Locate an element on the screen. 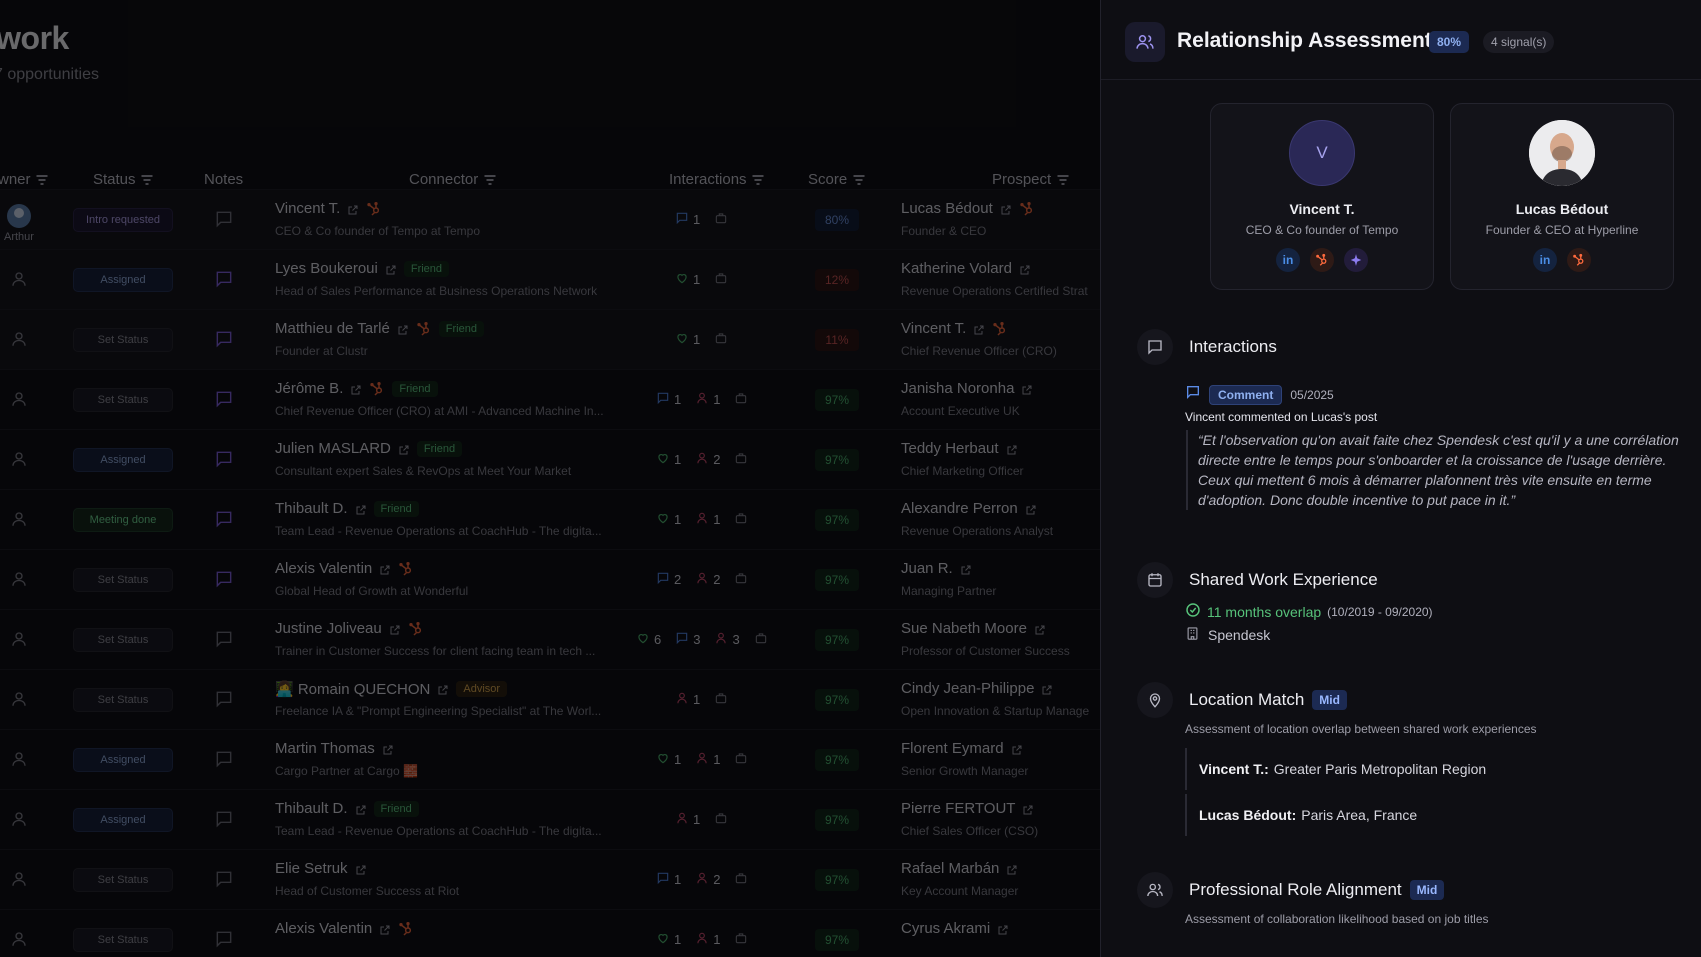  avatar is located at coordinates (19, 216).